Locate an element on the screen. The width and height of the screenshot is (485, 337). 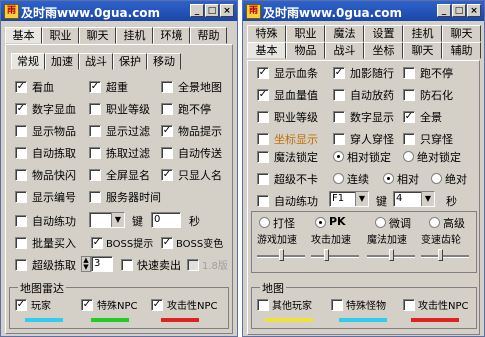
boss-color-checkbox: ✓ is located at coordinates (167, 243).